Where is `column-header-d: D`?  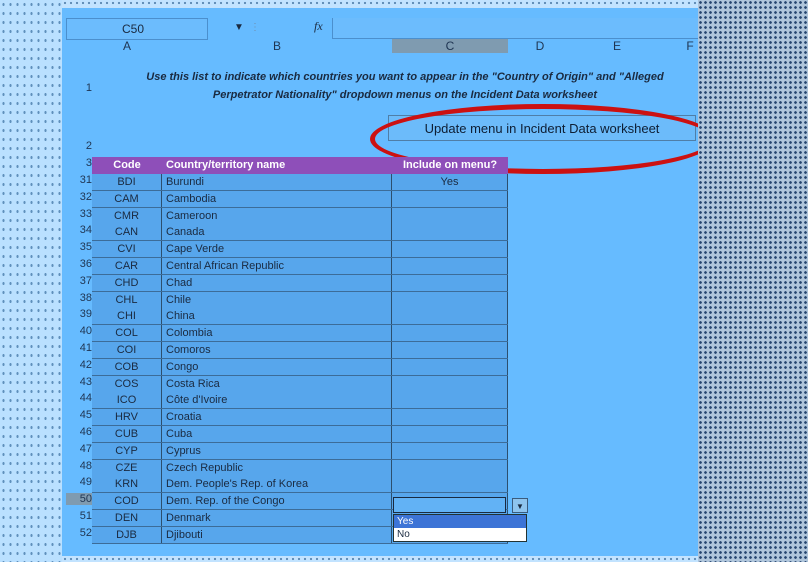
column-header-d: D is located at coordinates (540, 46).